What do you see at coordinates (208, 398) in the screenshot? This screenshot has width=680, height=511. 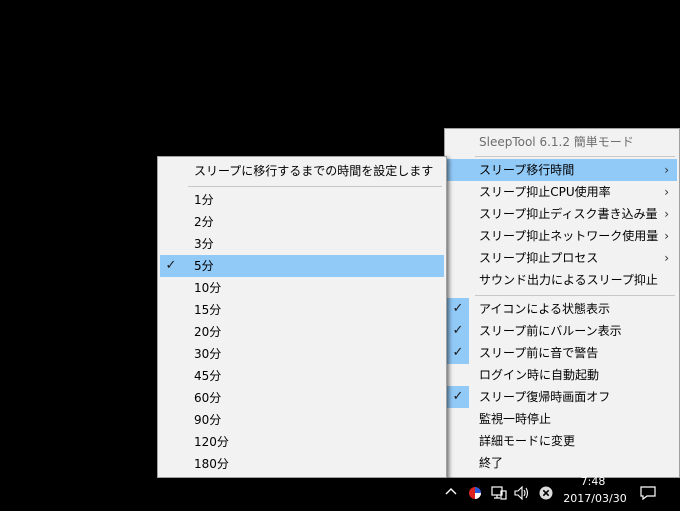 I see `submenu-item-label: 60分` at bounding box center [208, 398].